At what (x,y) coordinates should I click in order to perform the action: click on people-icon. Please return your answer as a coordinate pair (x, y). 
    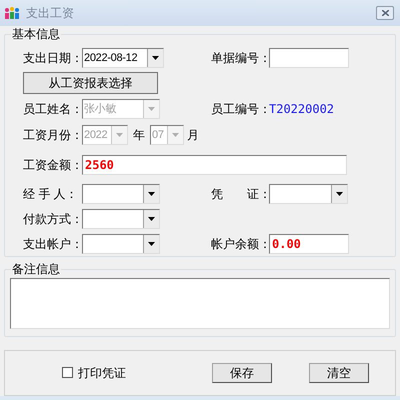
    Looking at the image, I should click on (12, 13).